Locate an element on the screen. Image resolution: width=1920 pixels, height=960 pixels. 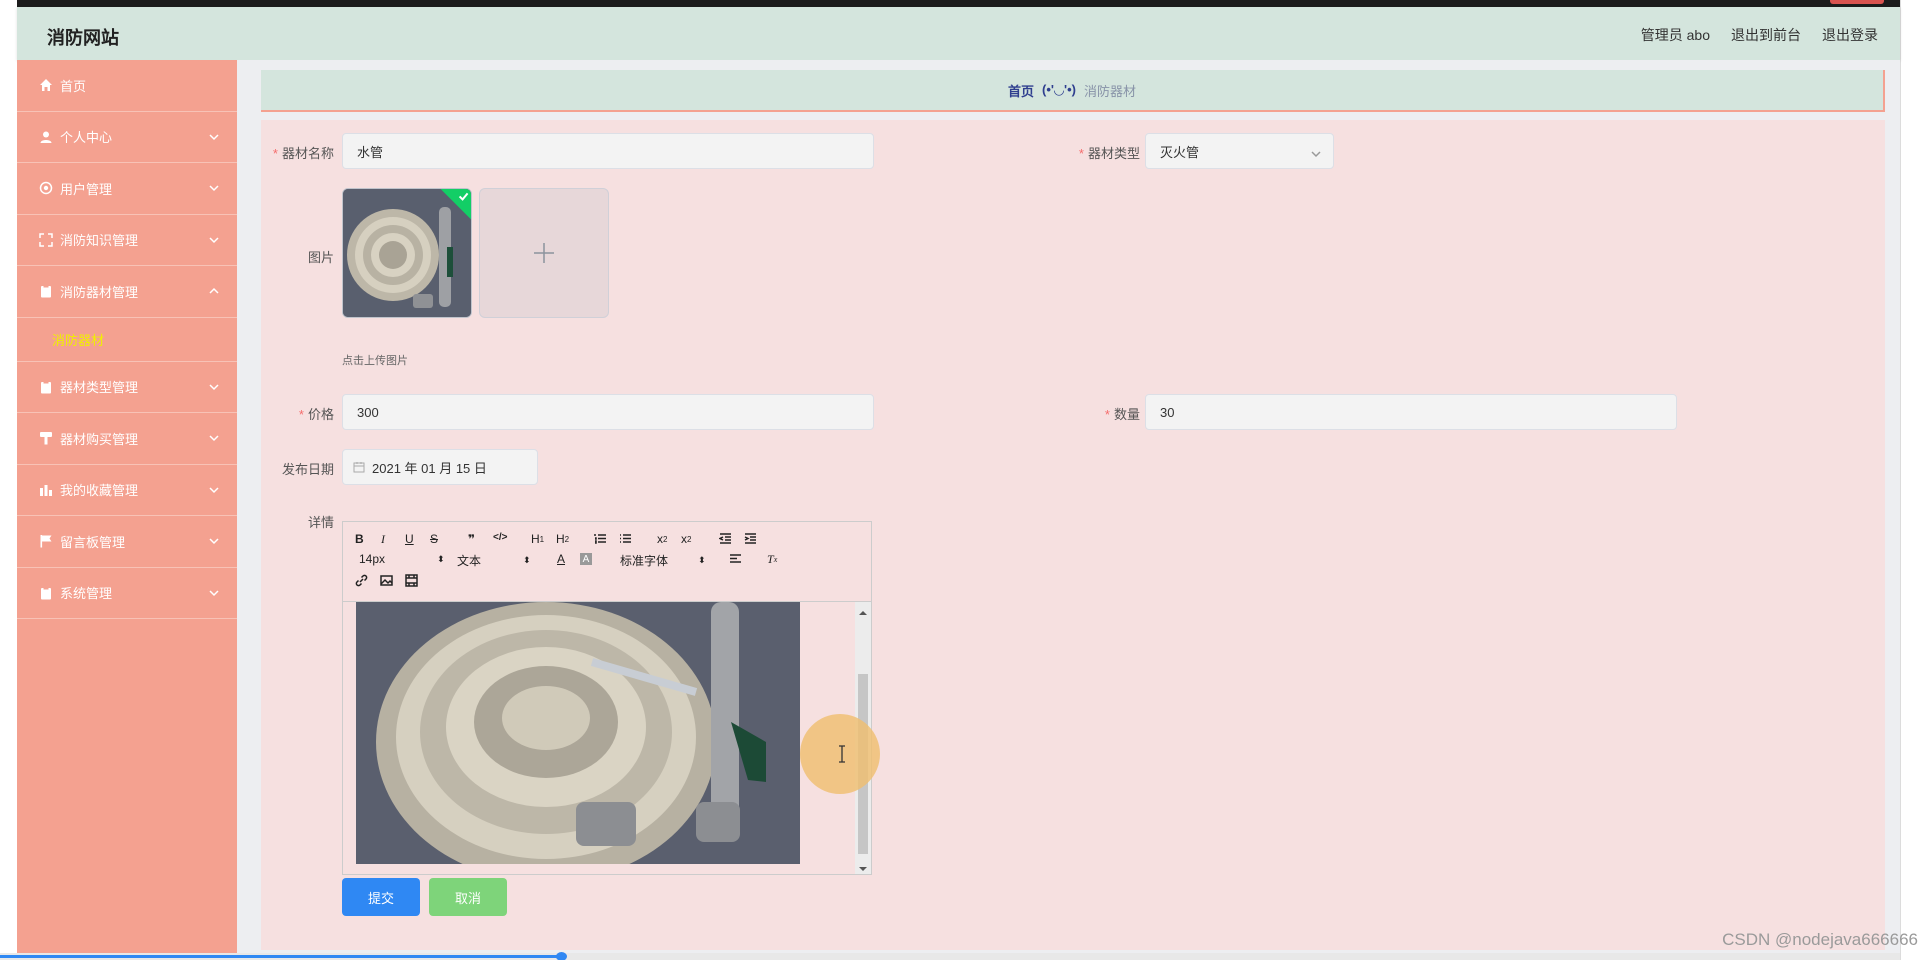
window-scrollbar is located at coordinates (1910, 480).